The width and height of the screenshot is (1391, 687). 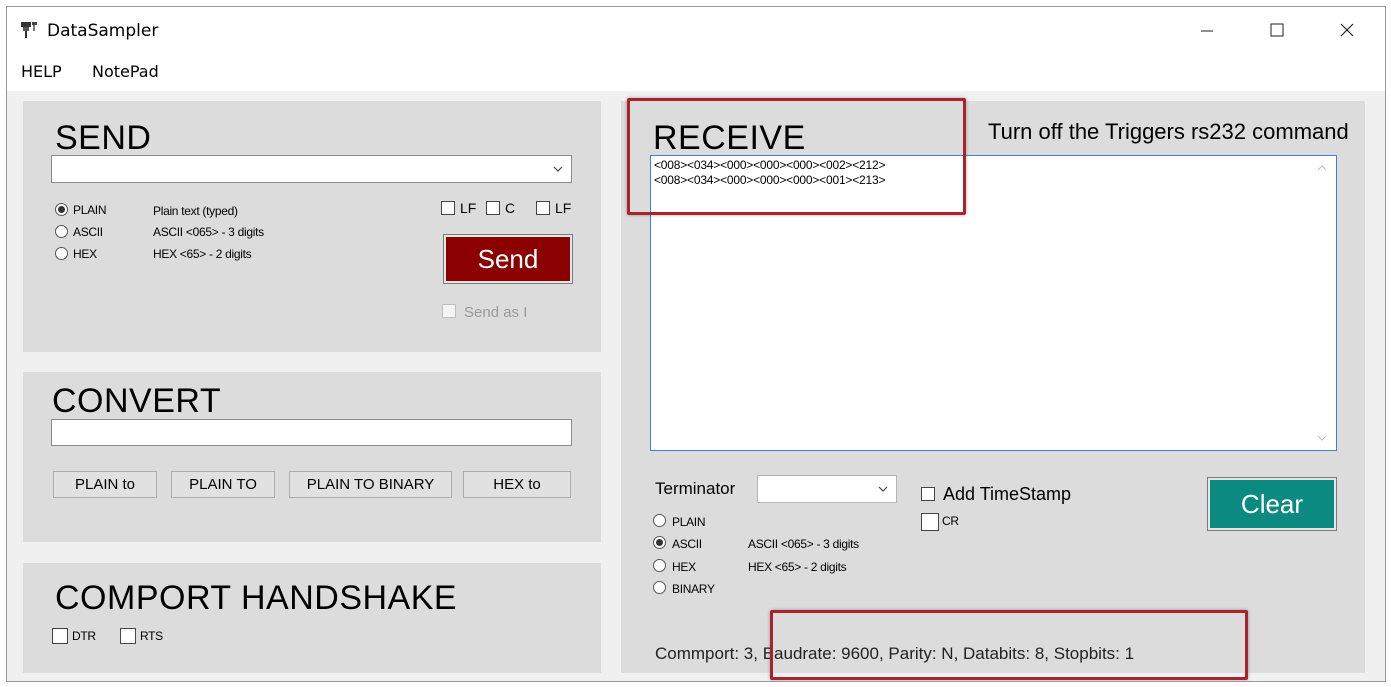 What do you see at coordinates (508, 259) in the screenshot?
I see `send-button: Send` at bounding box center [508, 259].